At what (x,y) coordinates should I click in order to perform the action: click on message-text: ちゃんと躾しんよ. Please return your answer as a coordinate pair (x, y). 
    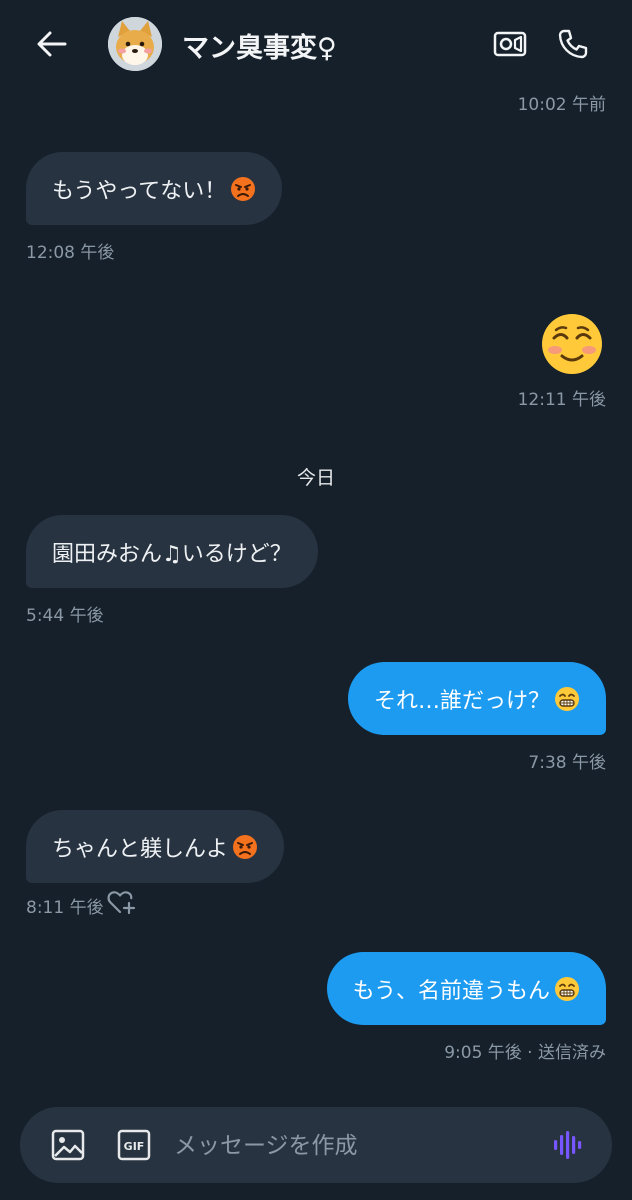
    Looking at the image, I should click on (140, 849).